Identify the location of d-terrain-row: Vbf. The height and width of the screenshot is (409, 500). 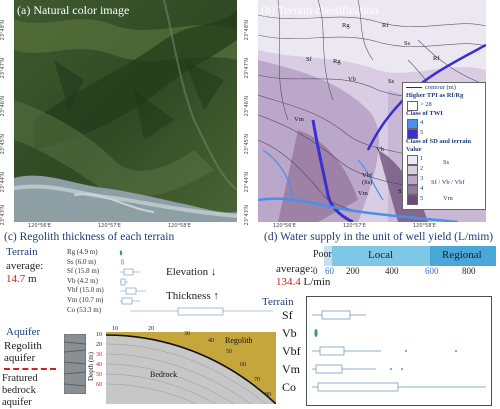
(291, 351).